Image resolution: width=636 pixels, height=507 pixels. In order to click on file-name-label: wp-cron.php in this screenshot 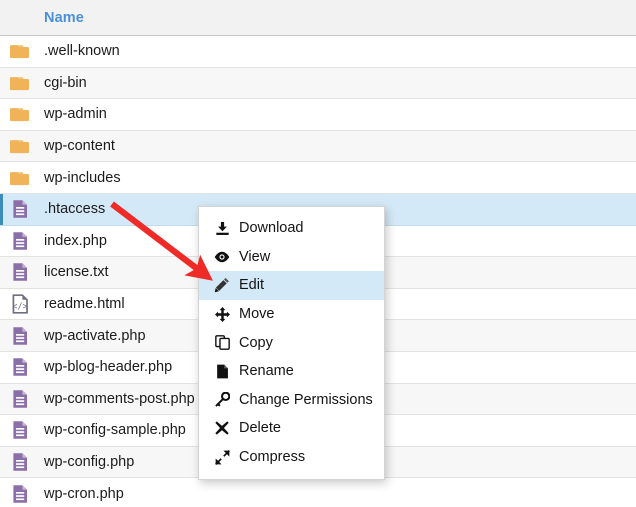, I will do `click(84, 493)`.